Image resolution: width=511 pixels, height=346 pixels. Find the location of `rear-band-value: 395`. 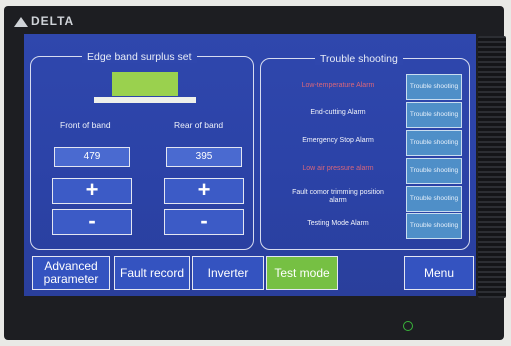

rear-band-value: 395 is located at coordinates (204, 157).